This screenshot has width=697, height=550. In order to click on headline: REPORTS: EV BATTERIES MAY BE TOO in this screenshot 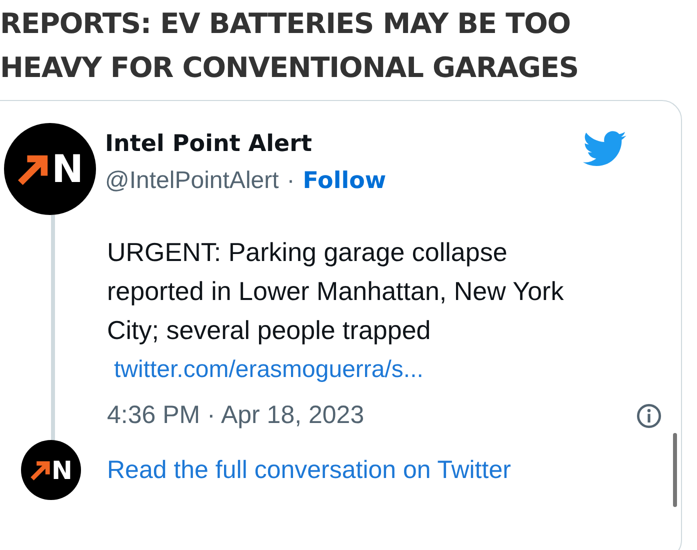, I will do `click(285, 24)`.